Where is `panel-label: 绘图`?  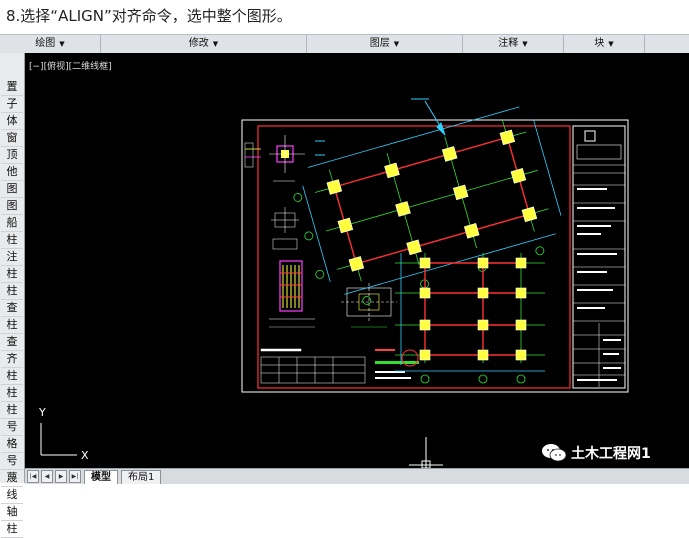 panel-label: 绘图 is located at coordinates (45, 43).